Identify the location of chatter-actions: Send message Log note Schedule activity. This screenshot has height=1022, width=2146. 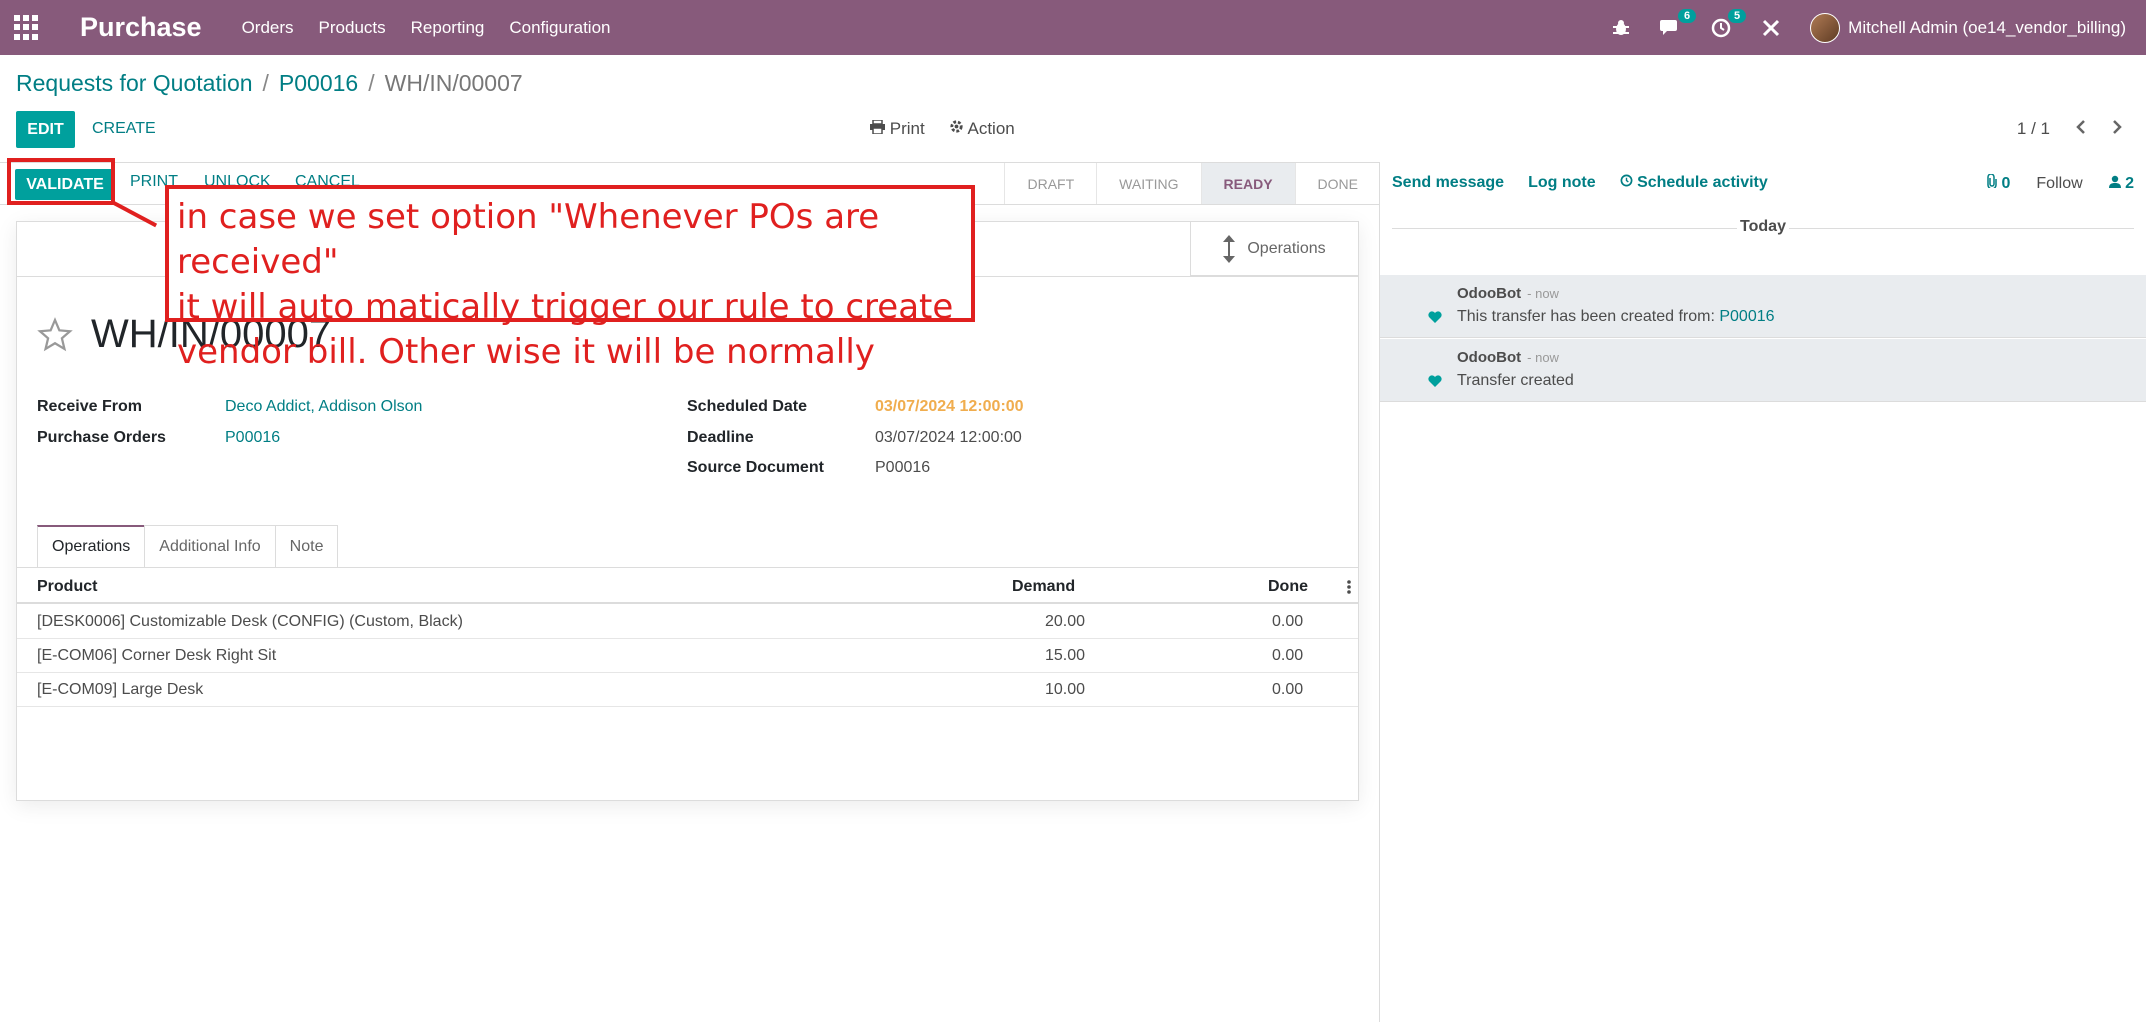
(1580, 183).